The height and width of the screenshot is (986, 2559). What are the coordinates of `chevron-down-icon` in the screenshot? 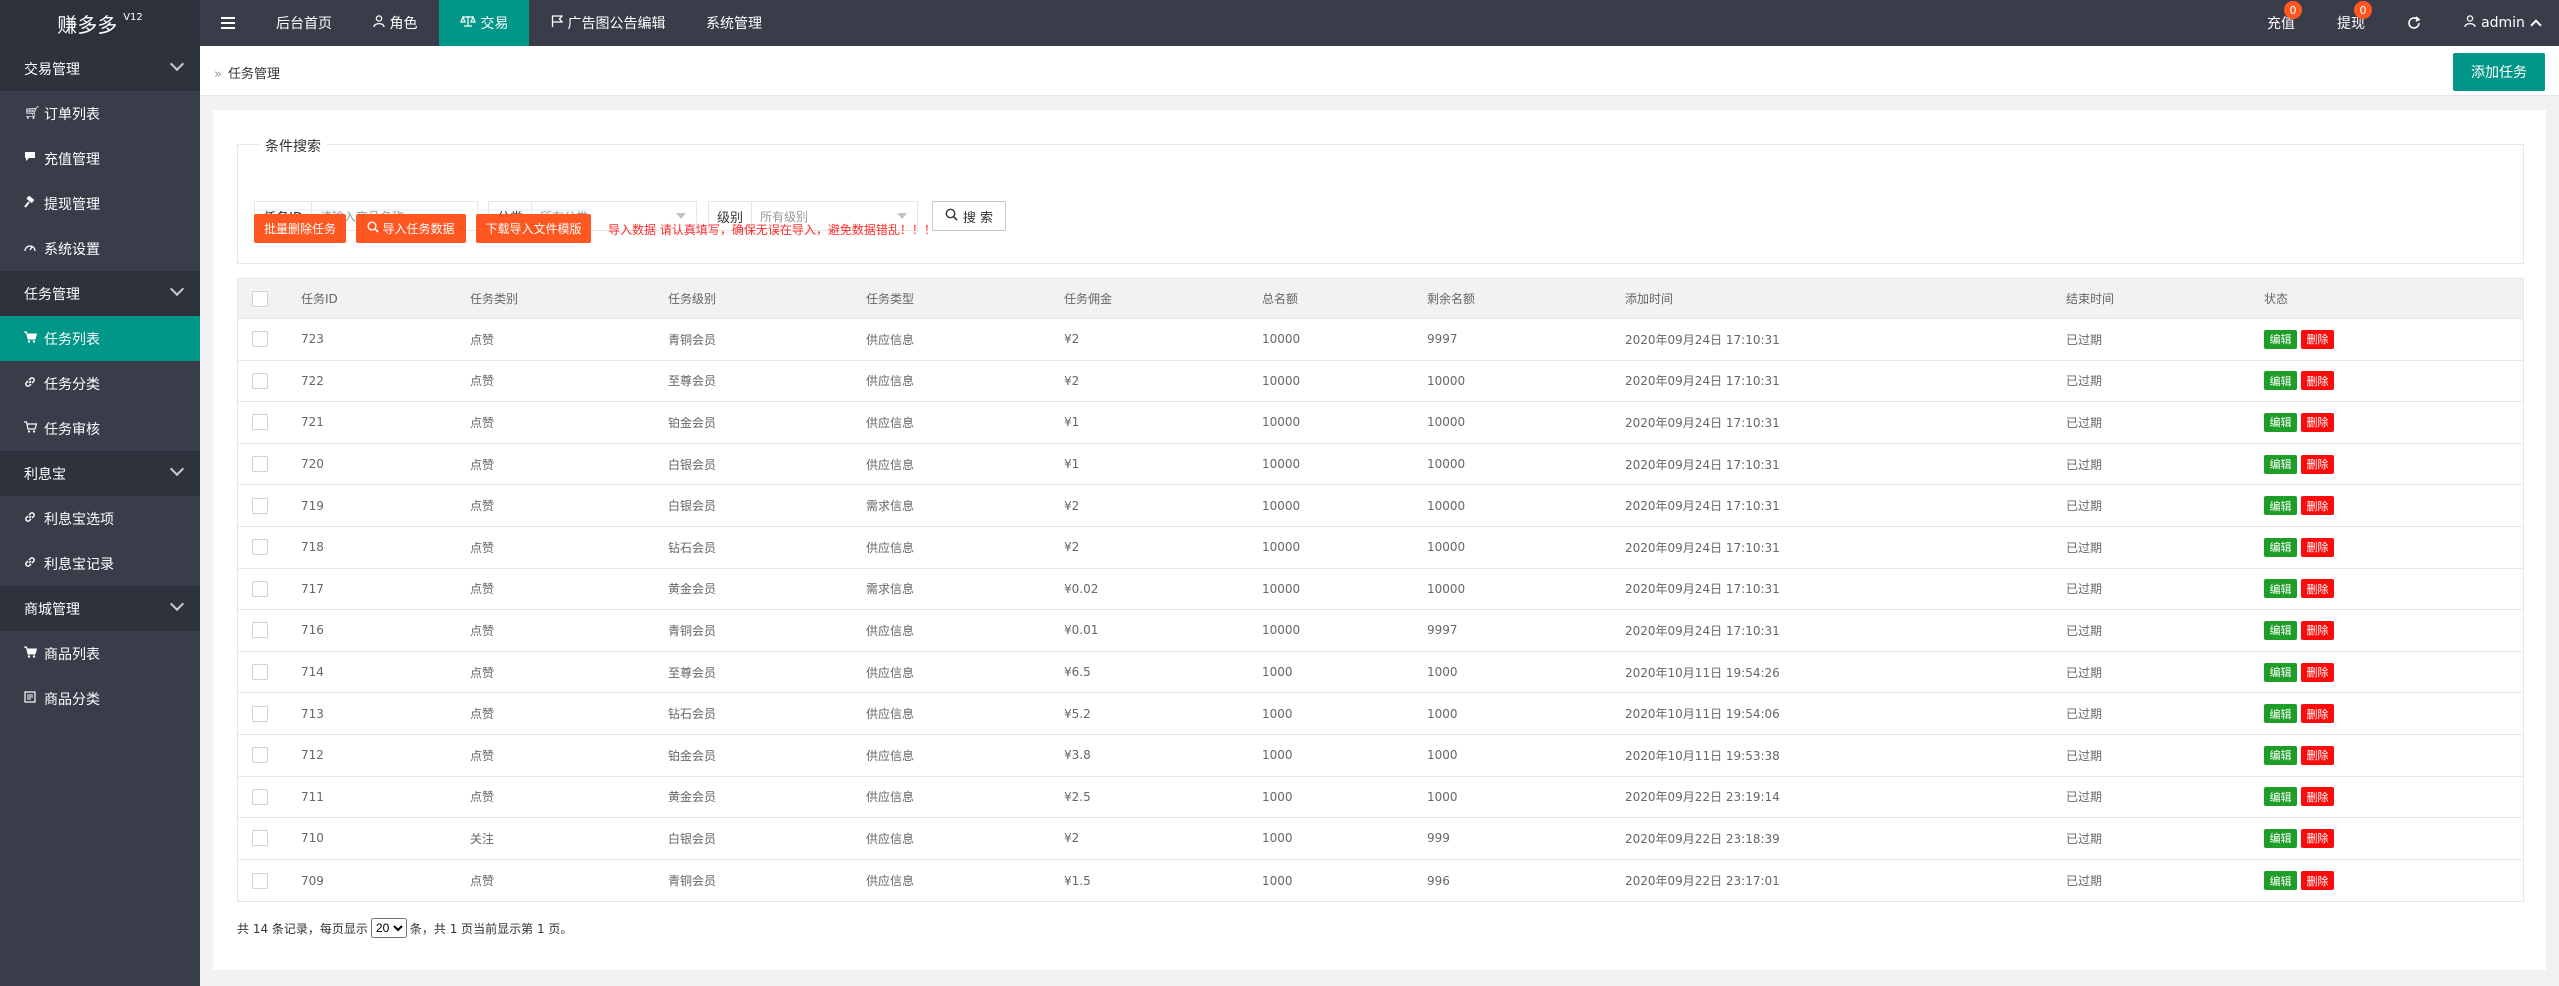 It's located at (177, 64).